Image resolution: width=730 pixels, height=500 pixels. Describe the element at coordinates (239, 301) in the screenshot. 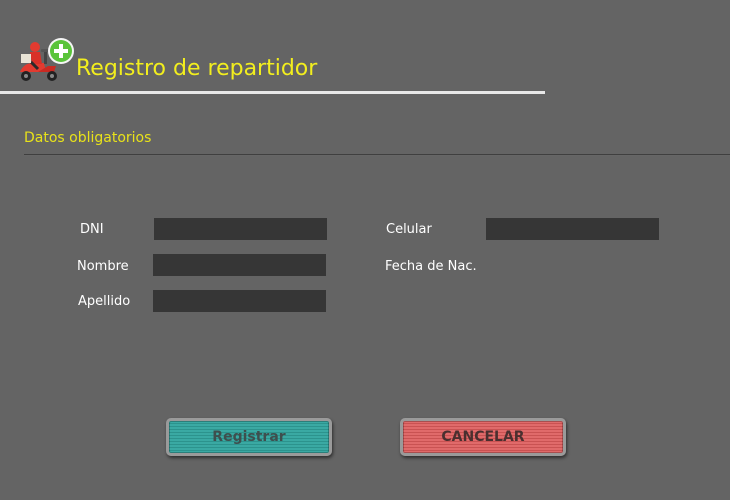

I see `apellido-field` at that location.